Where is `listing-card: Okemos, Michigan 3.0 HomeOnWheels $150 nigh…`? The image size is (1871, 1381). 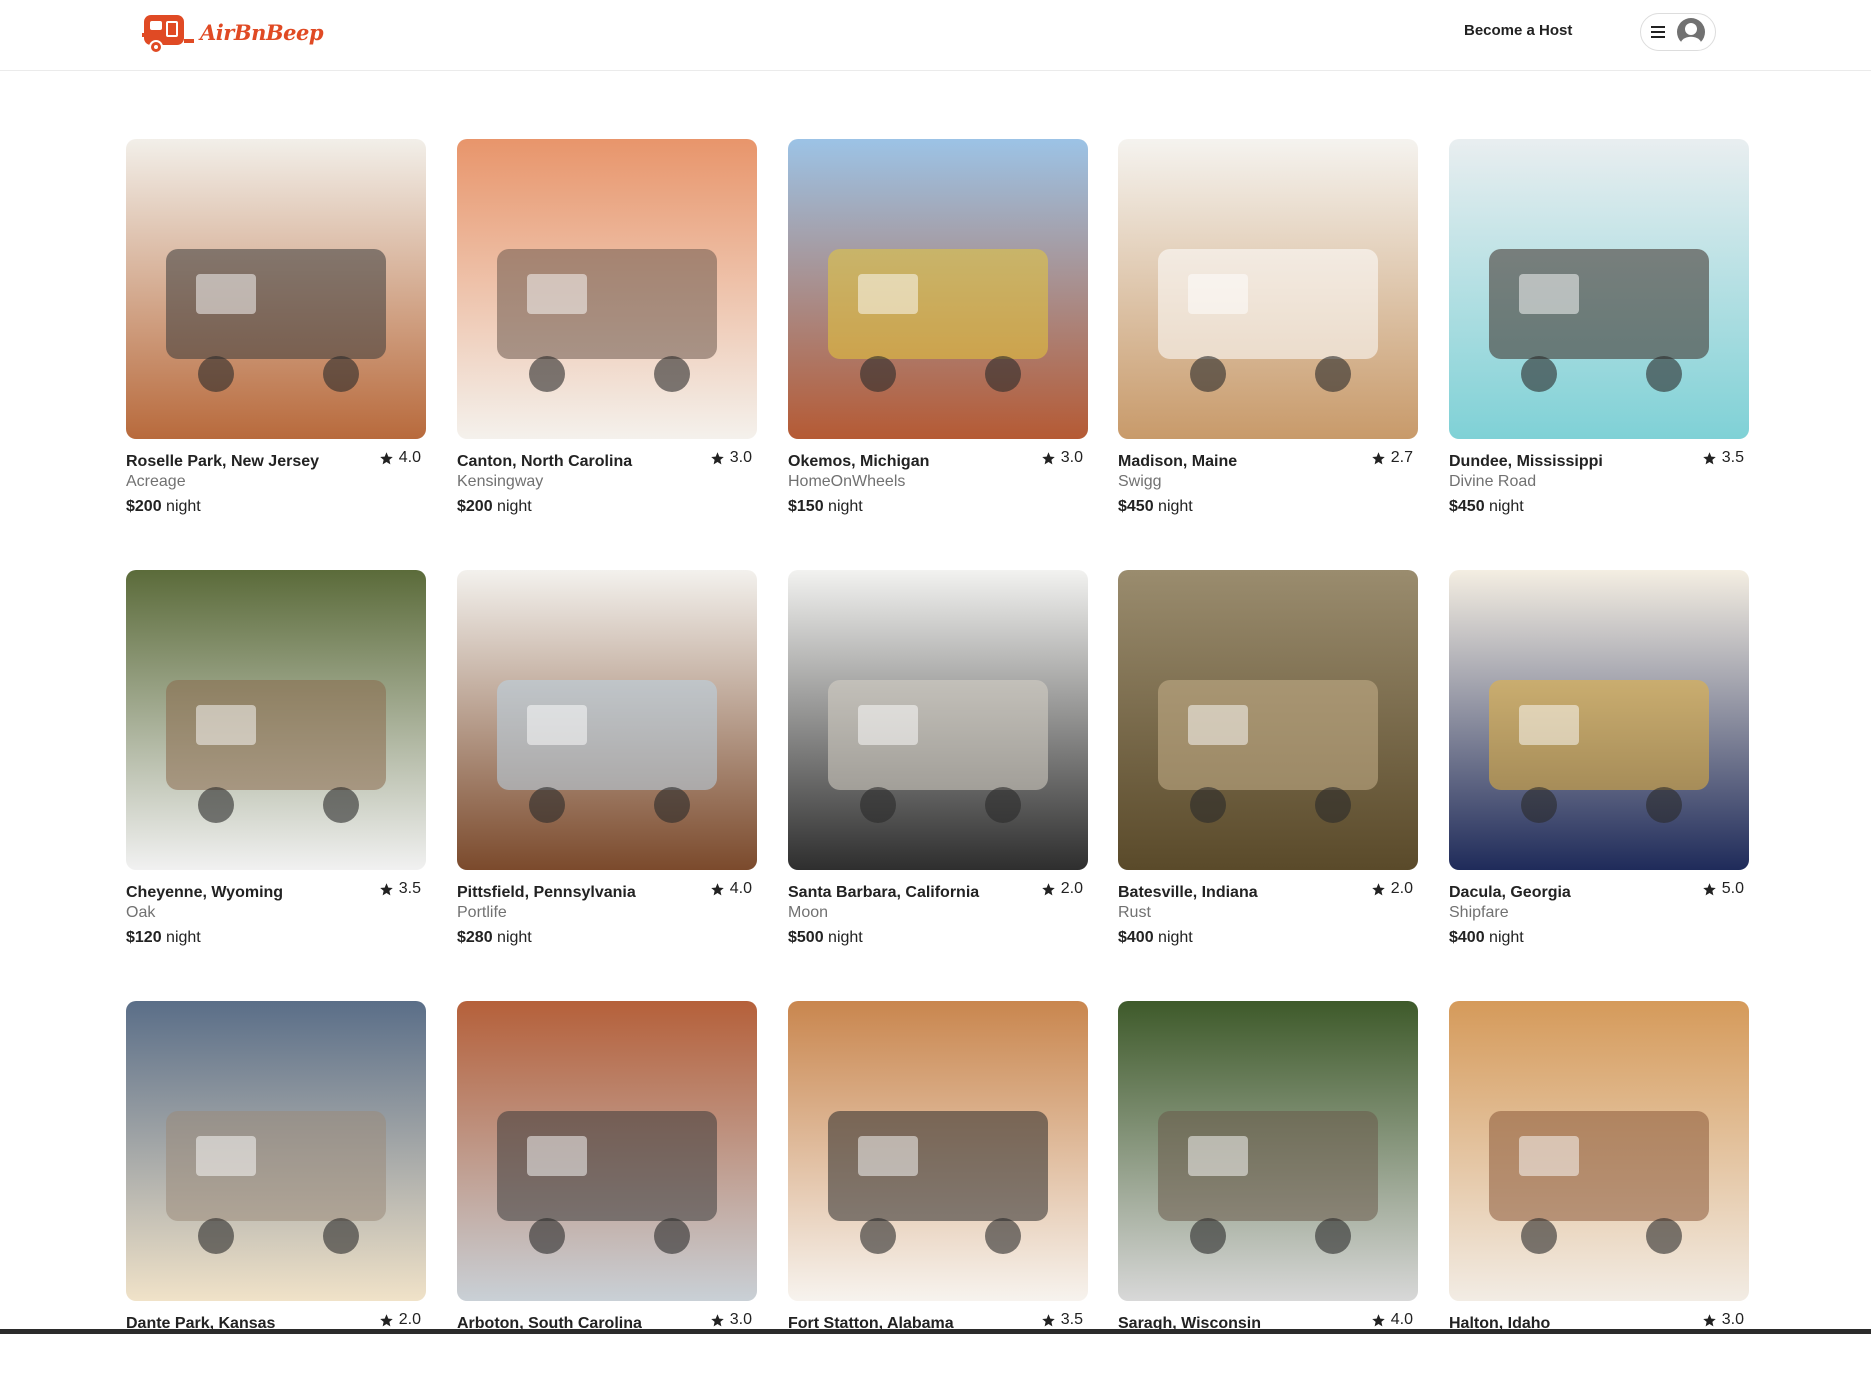 listing-card: Okemos, Michigan 3.0 HomeOnWheels $150 nigh… is located at coordinates (938, 329).